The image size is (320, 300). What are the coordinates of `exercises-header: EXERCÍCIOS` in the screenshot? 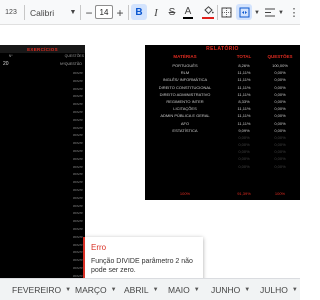 It's located at (42, 49).